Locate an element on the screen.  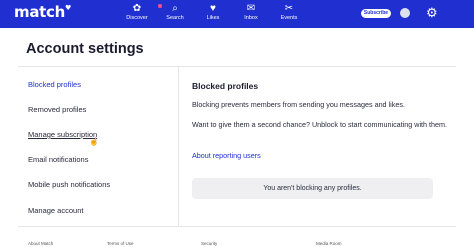
menu-item-manage-account: Manage account is located at coordinates (55, 210).